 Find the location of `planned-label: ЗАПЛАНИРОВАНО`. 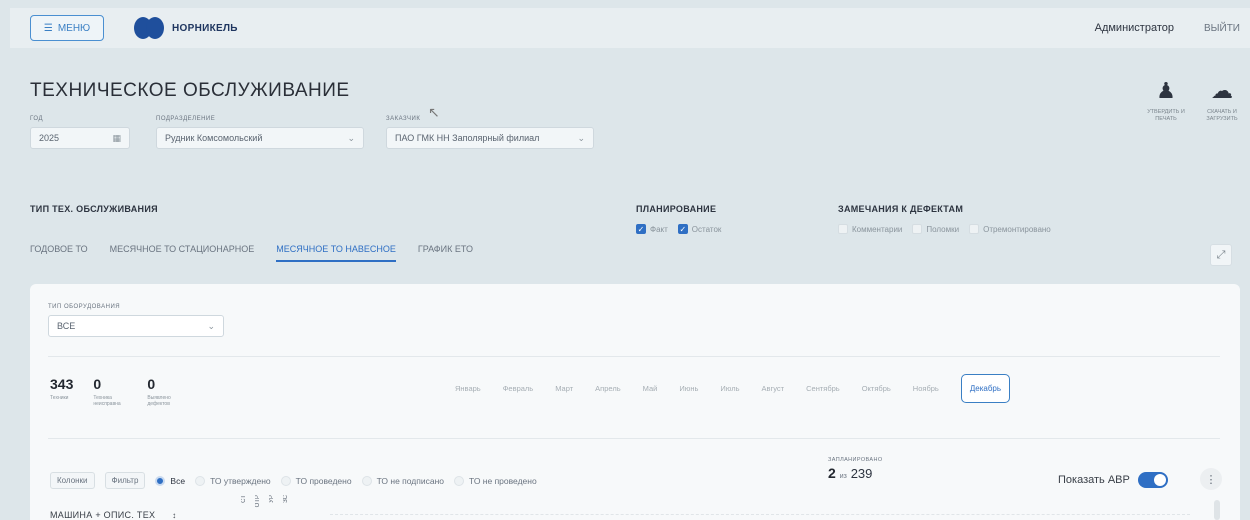

planned-label: ЗАПЛАНИРОВАНО is located at coordinates (855, 460).